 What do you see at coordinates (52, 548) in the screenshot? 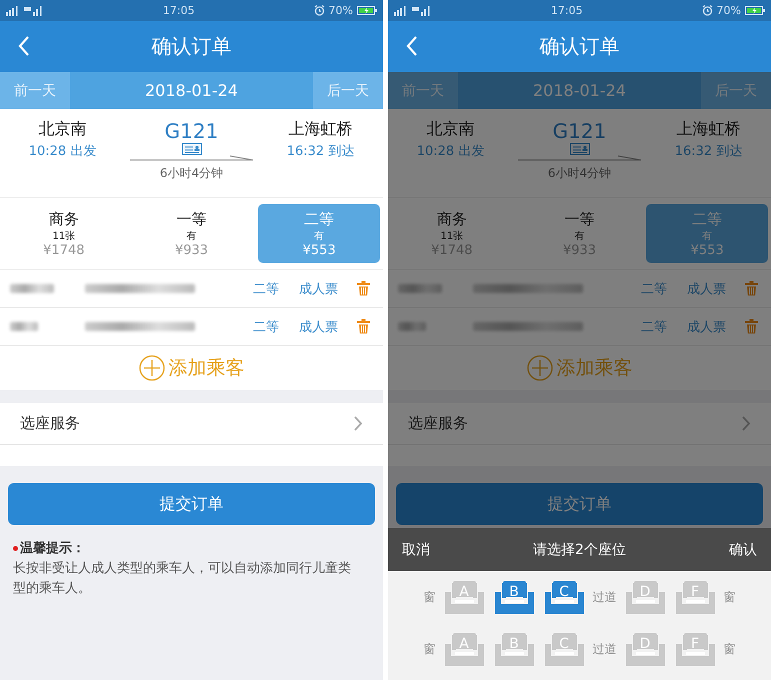
I see `tips-title: 温馨提示：` at bounding box center [52, 548].